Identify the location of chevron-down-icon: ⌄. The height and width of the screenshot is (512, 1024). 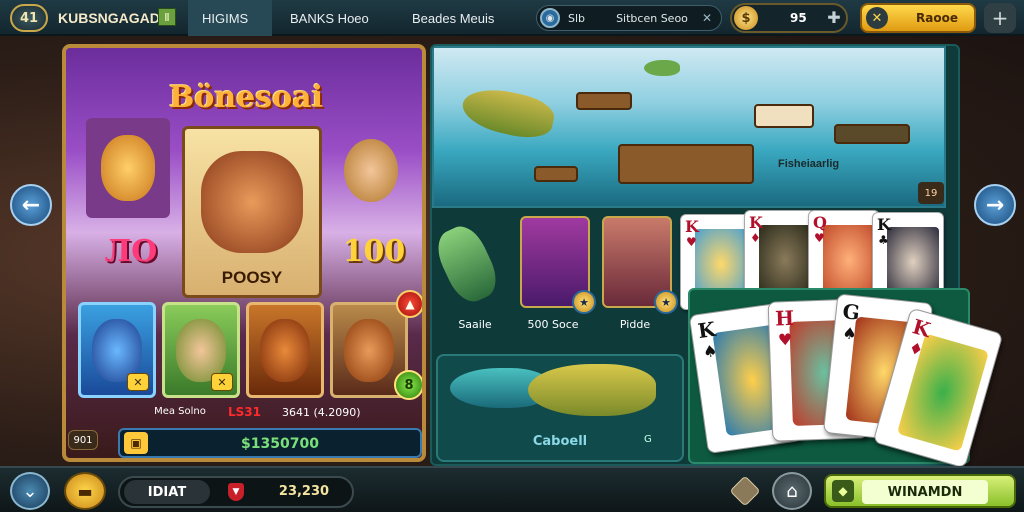
(30, 491).